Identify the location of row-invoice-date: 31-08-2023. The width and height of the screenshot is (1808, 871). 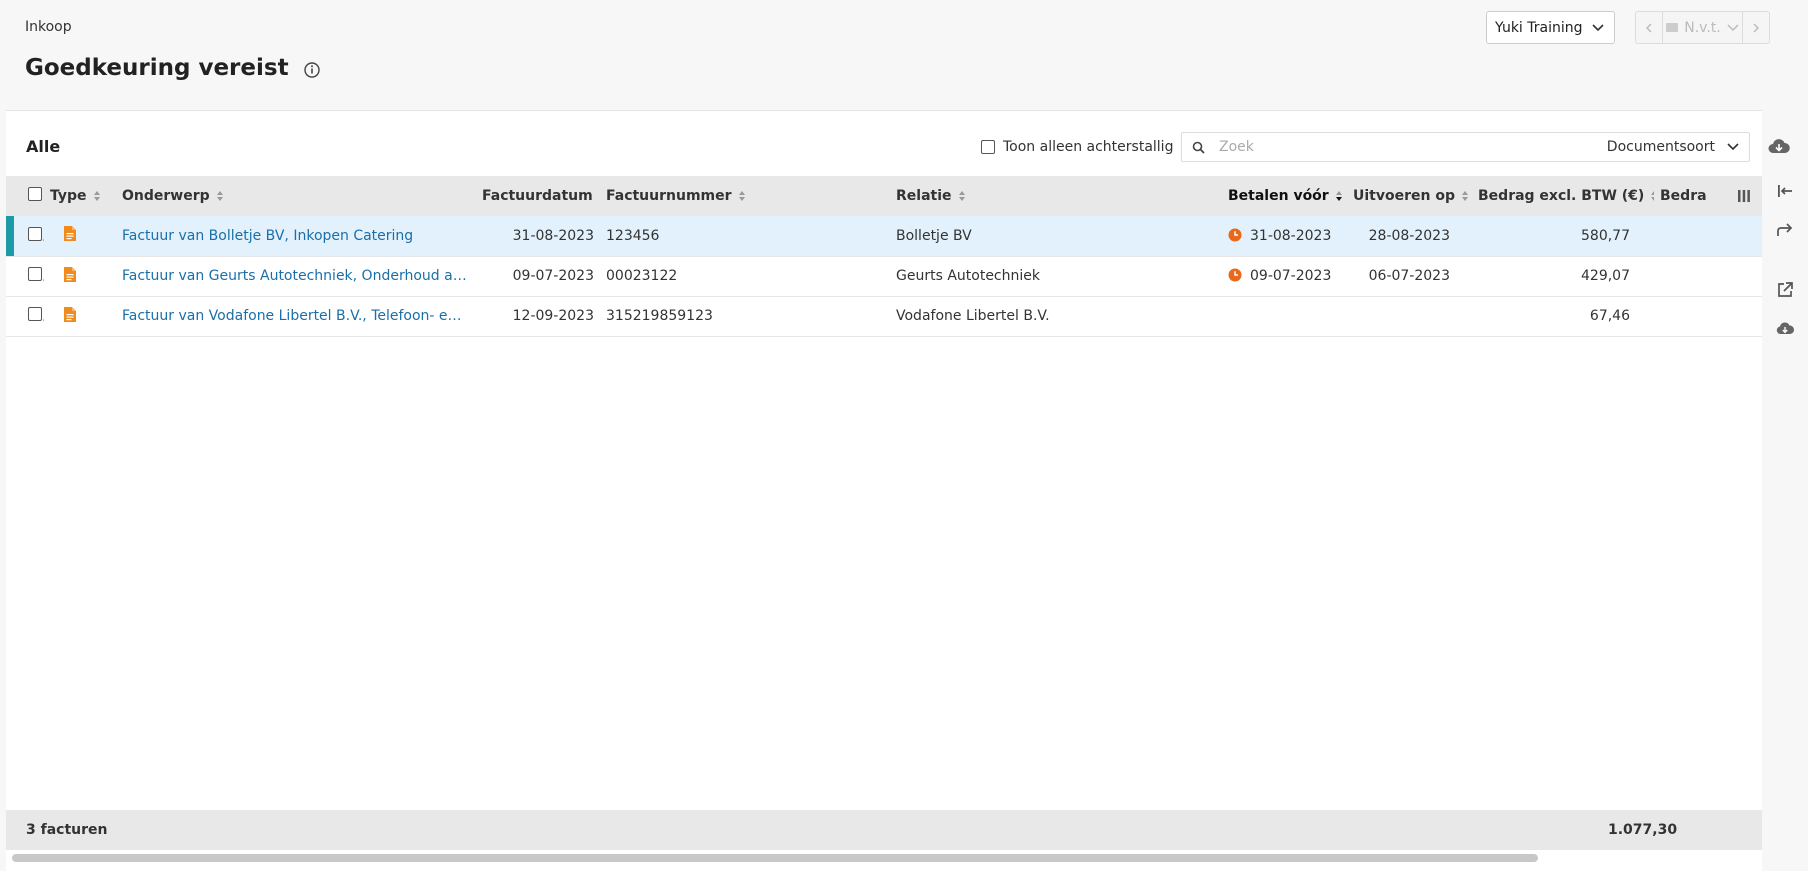
(553, 235).